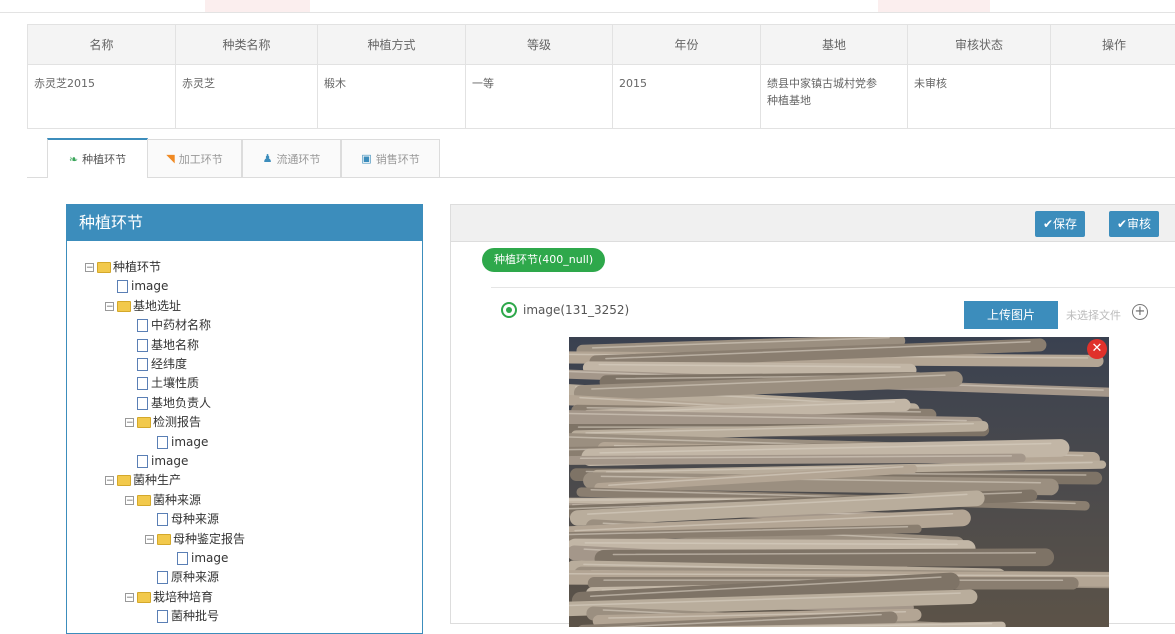  I want to click on table-header-cell: 操作, so click(1113, 45).